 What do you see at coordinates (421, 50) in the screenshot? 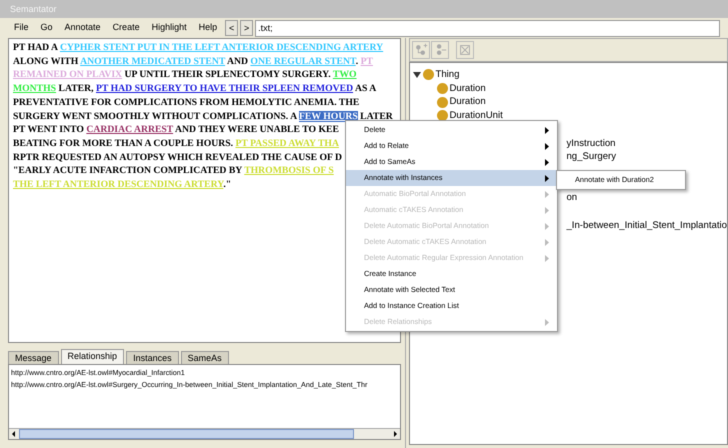
I see `add-child-node-icon` at bounding box center [421, 50].